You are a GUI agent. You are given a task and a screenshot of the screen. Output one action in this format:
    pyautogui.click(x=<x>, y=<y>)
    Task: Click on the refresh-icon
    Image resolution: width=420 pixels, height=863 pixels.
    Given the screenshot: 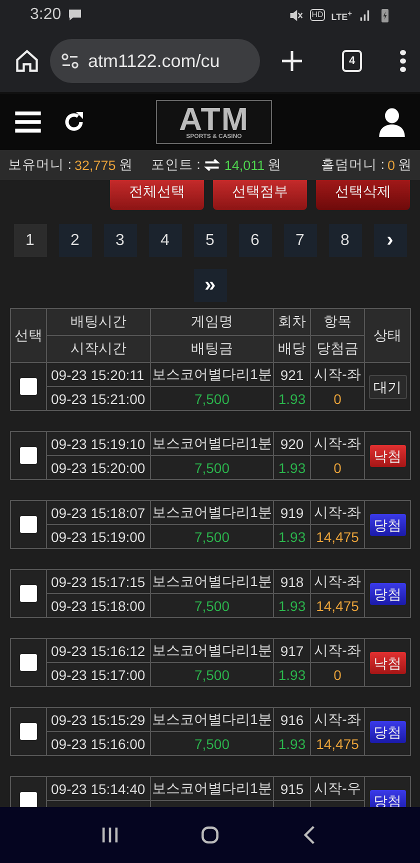 What is the action you would take?
    pyautogui.click(x=74, y=122)
    